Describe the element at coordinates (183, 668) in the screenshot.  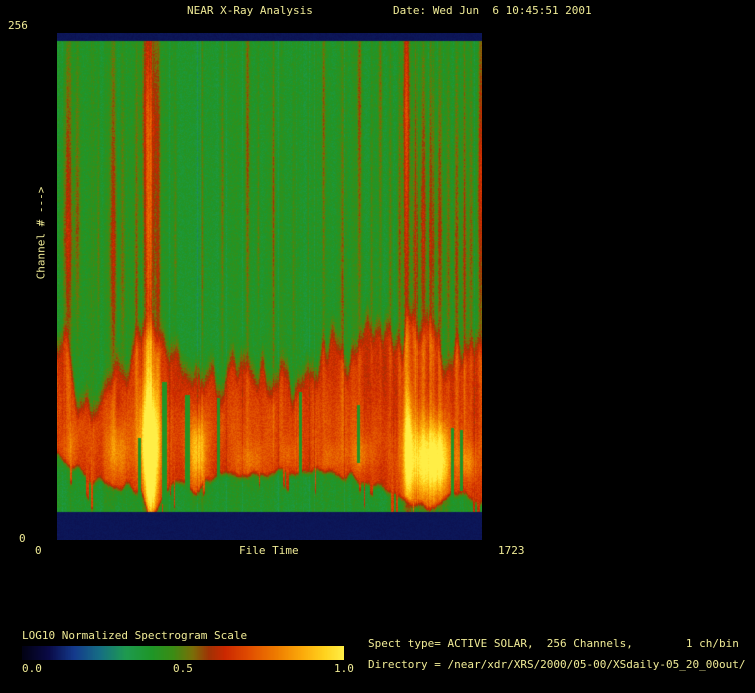
I see `colorbar-tick-mid: 0.5` at that location.